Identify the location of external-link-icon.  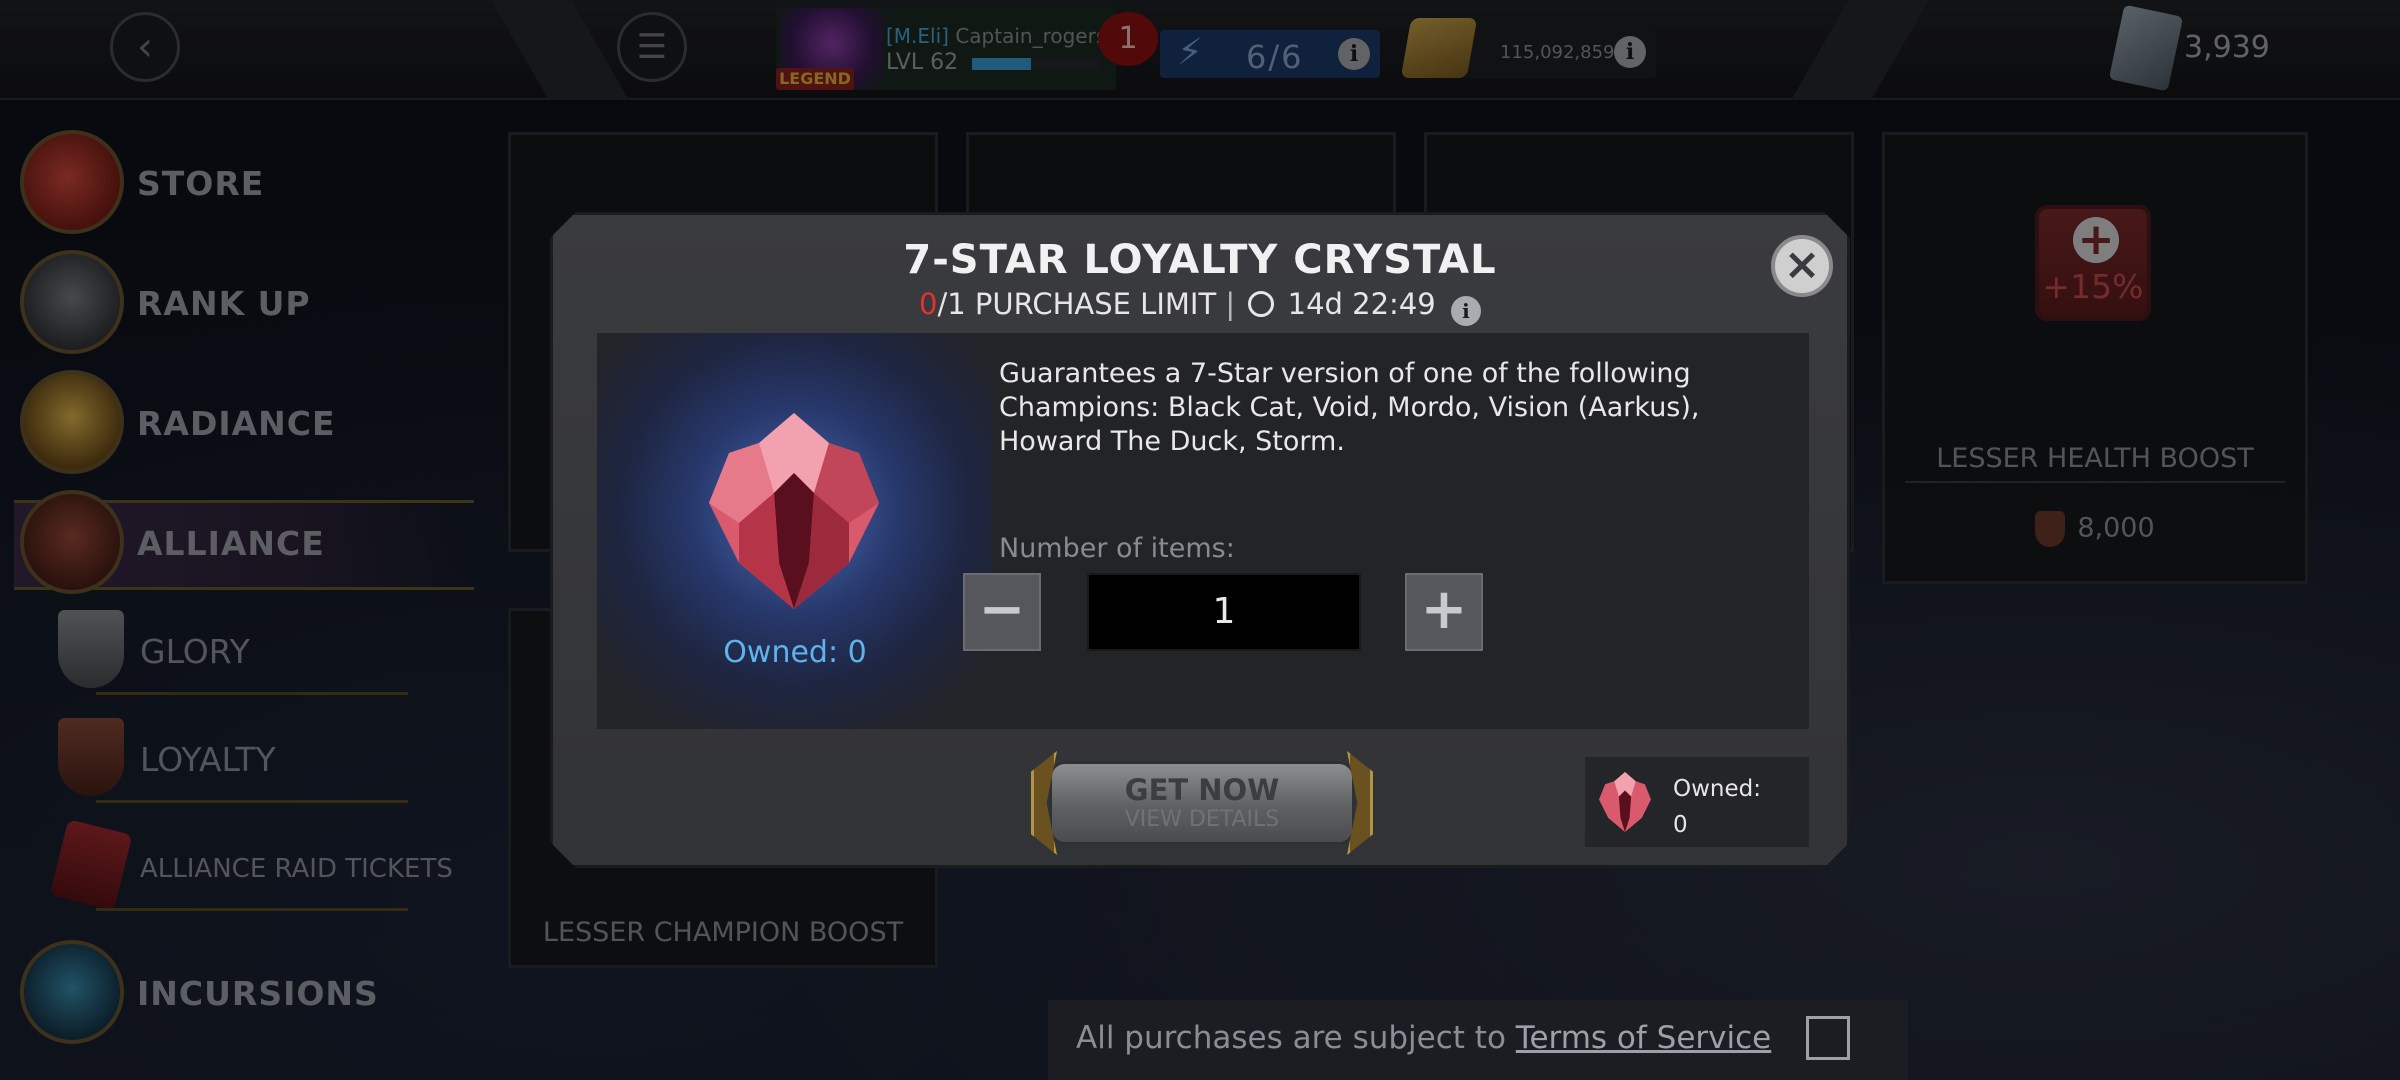
(1828, 1038).